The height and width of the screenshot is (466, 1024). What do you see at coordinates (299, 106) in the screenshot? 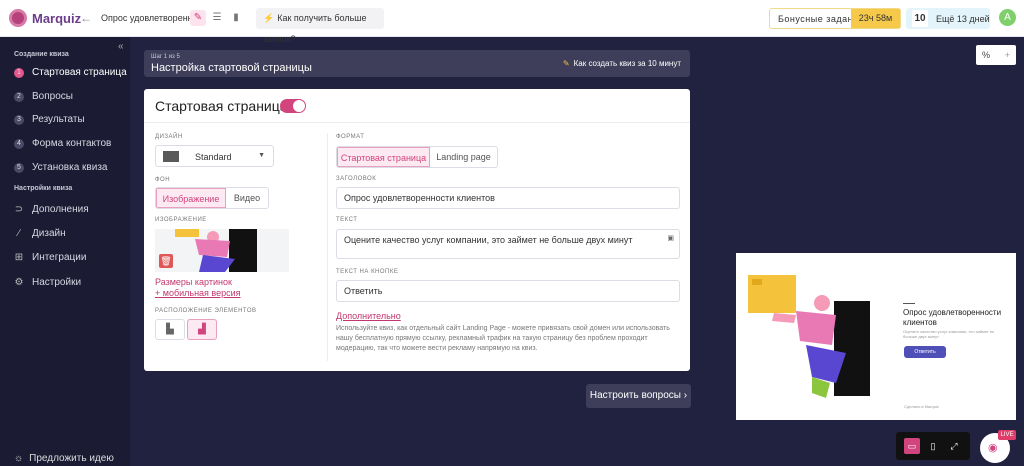
I see `toggle-knob` at bounding box center [299, 106].